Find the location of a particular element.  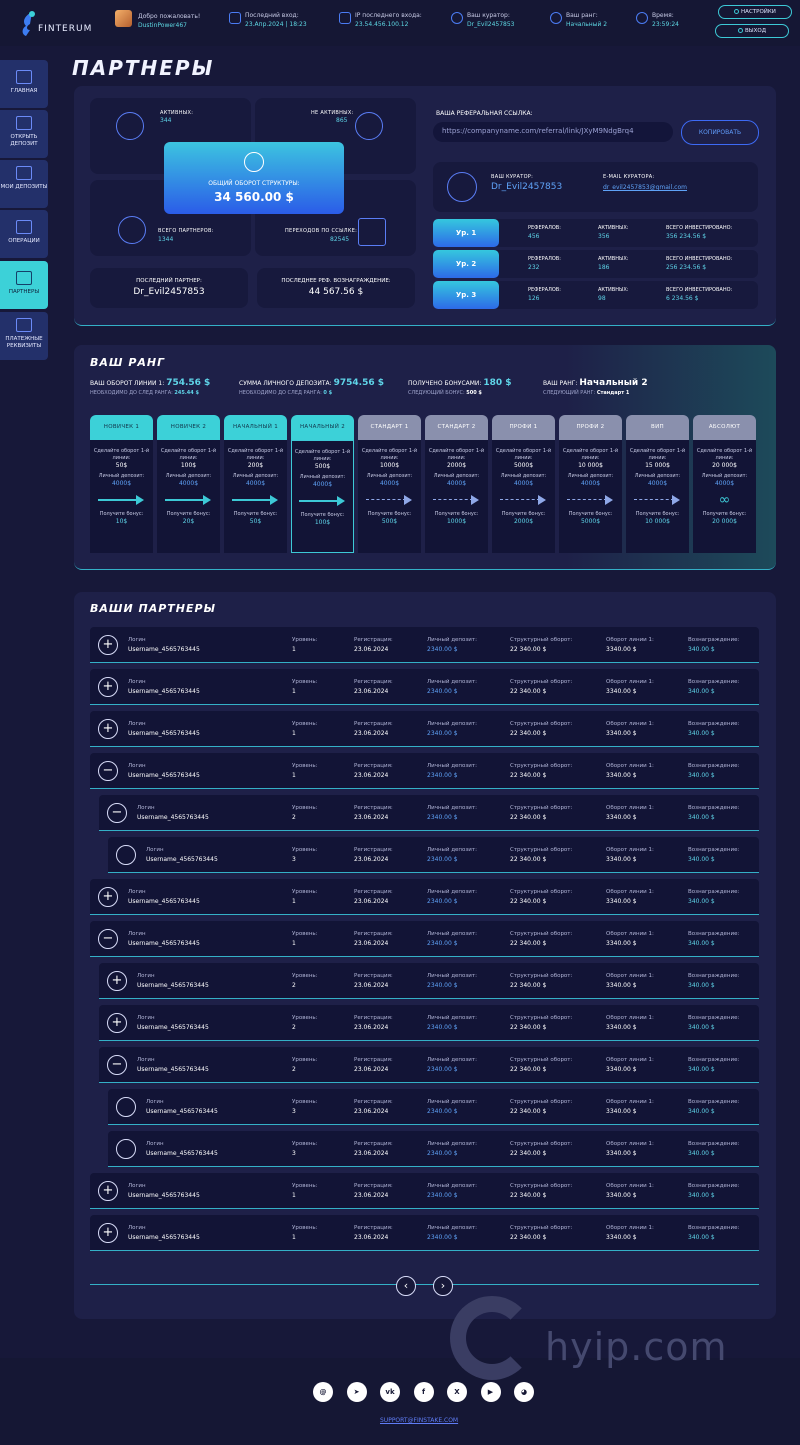

curator-email-link: dr_evil2457853@gmail.com is located at coordinates (645, 187).